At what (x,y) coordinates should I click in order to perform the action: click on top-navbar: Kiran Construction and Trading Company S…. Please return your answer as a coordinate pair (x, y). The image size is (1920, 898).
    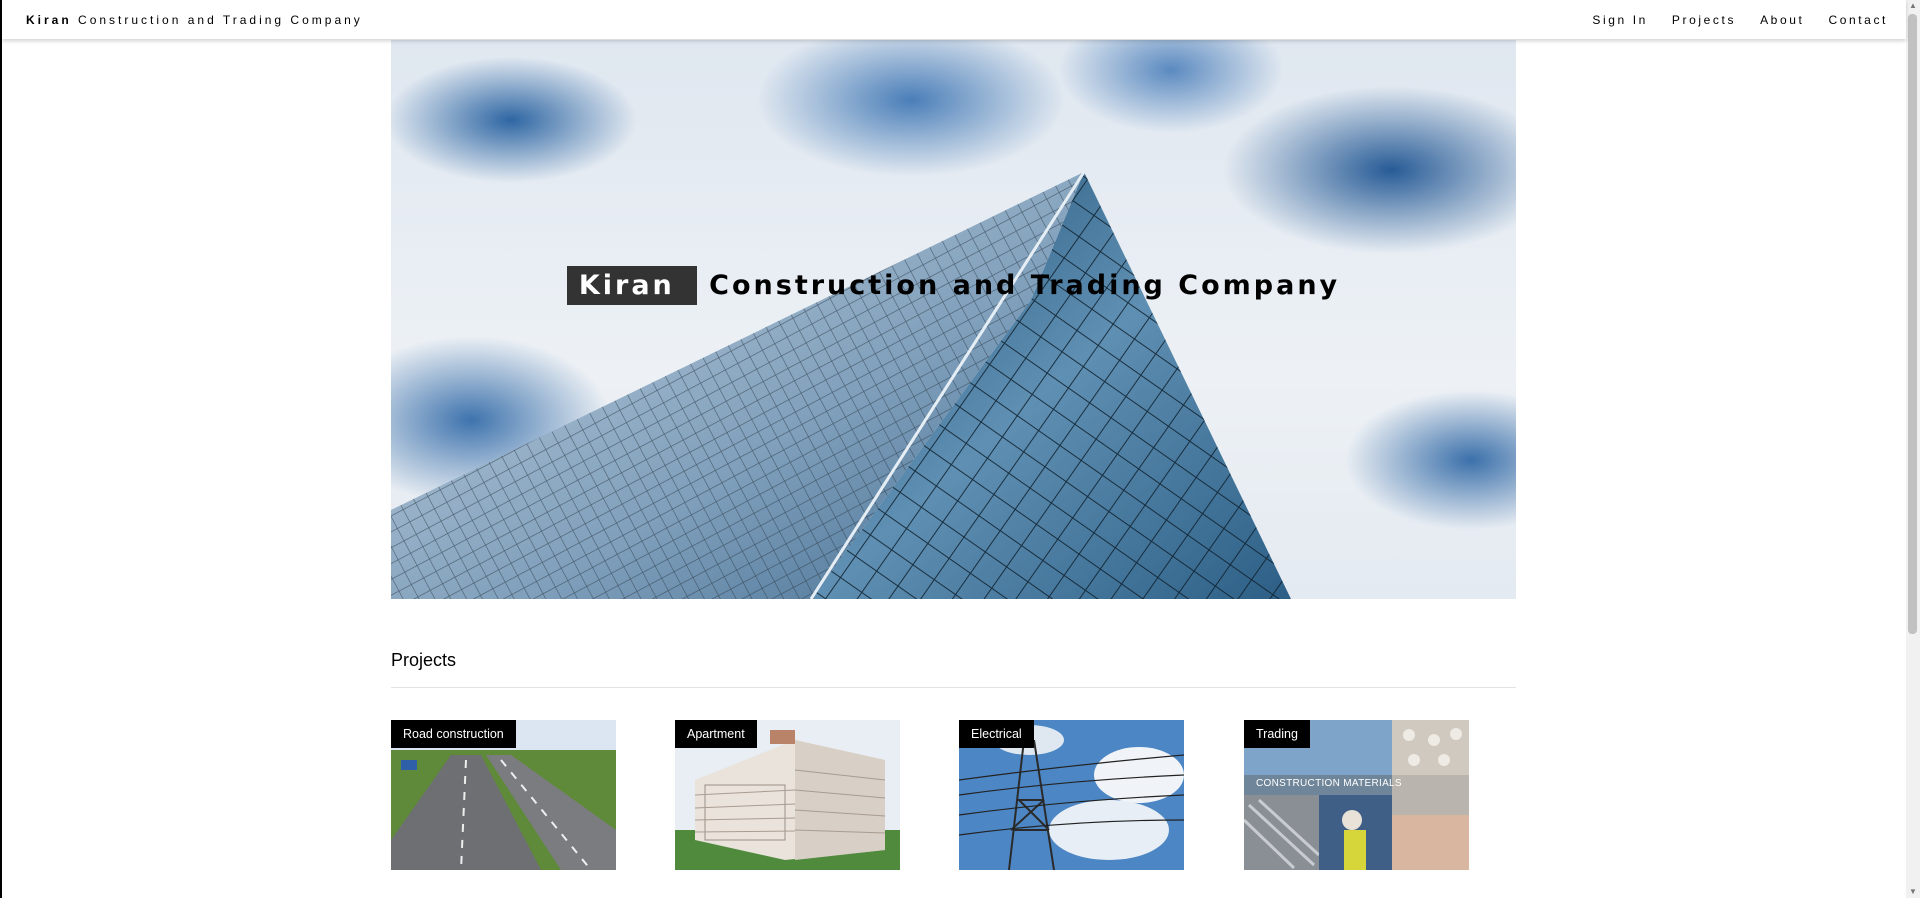
    Looking at the image, I should click on (954, 19).